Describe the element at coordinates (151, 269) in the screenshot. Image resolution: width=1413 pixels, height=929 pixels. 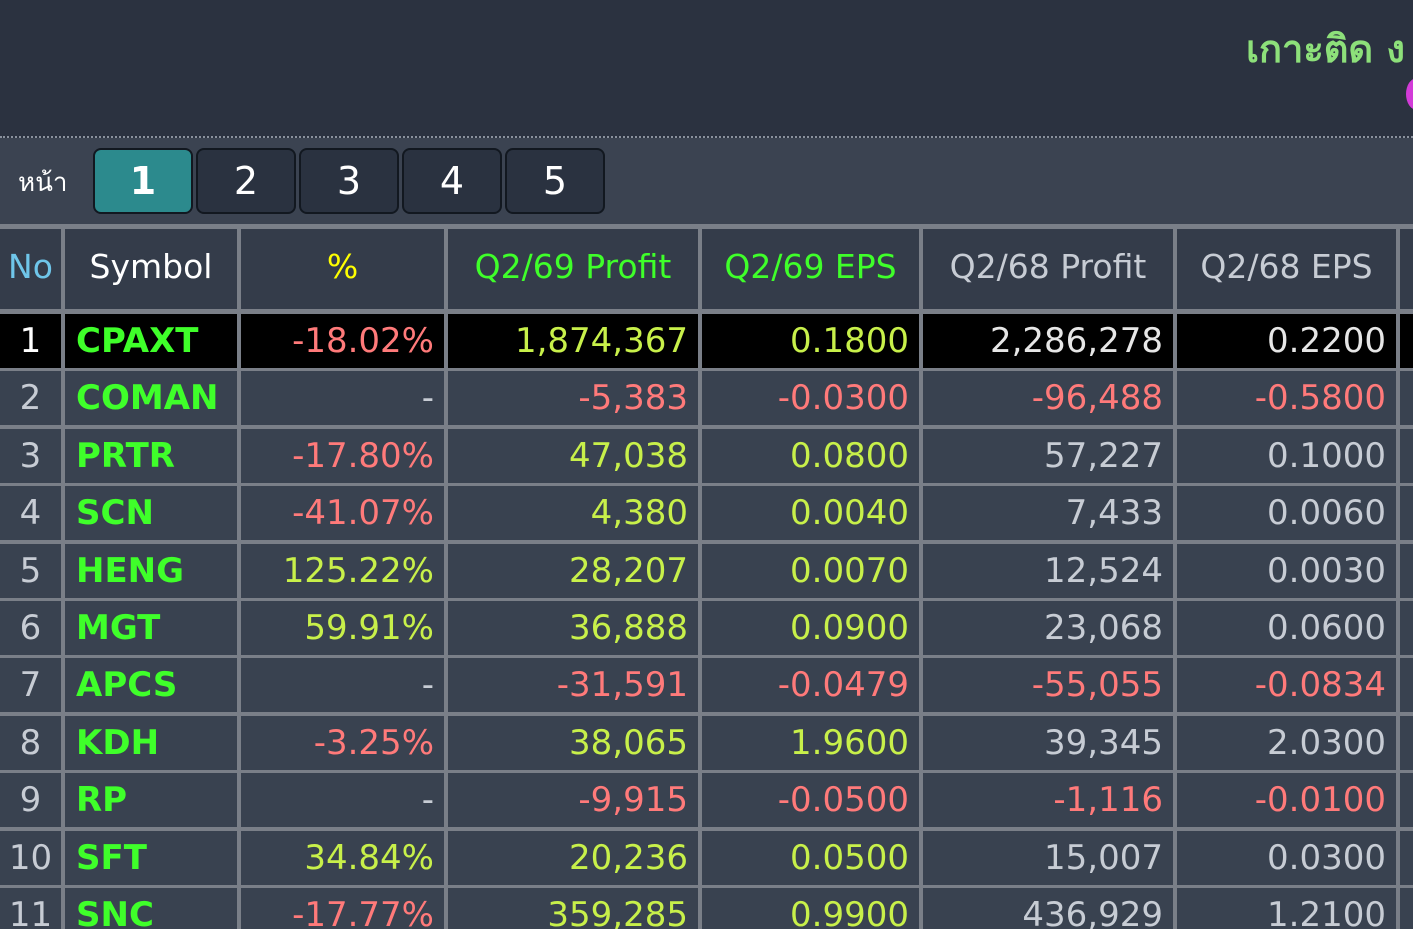
I see `header-symbol: Symbol` at that location.